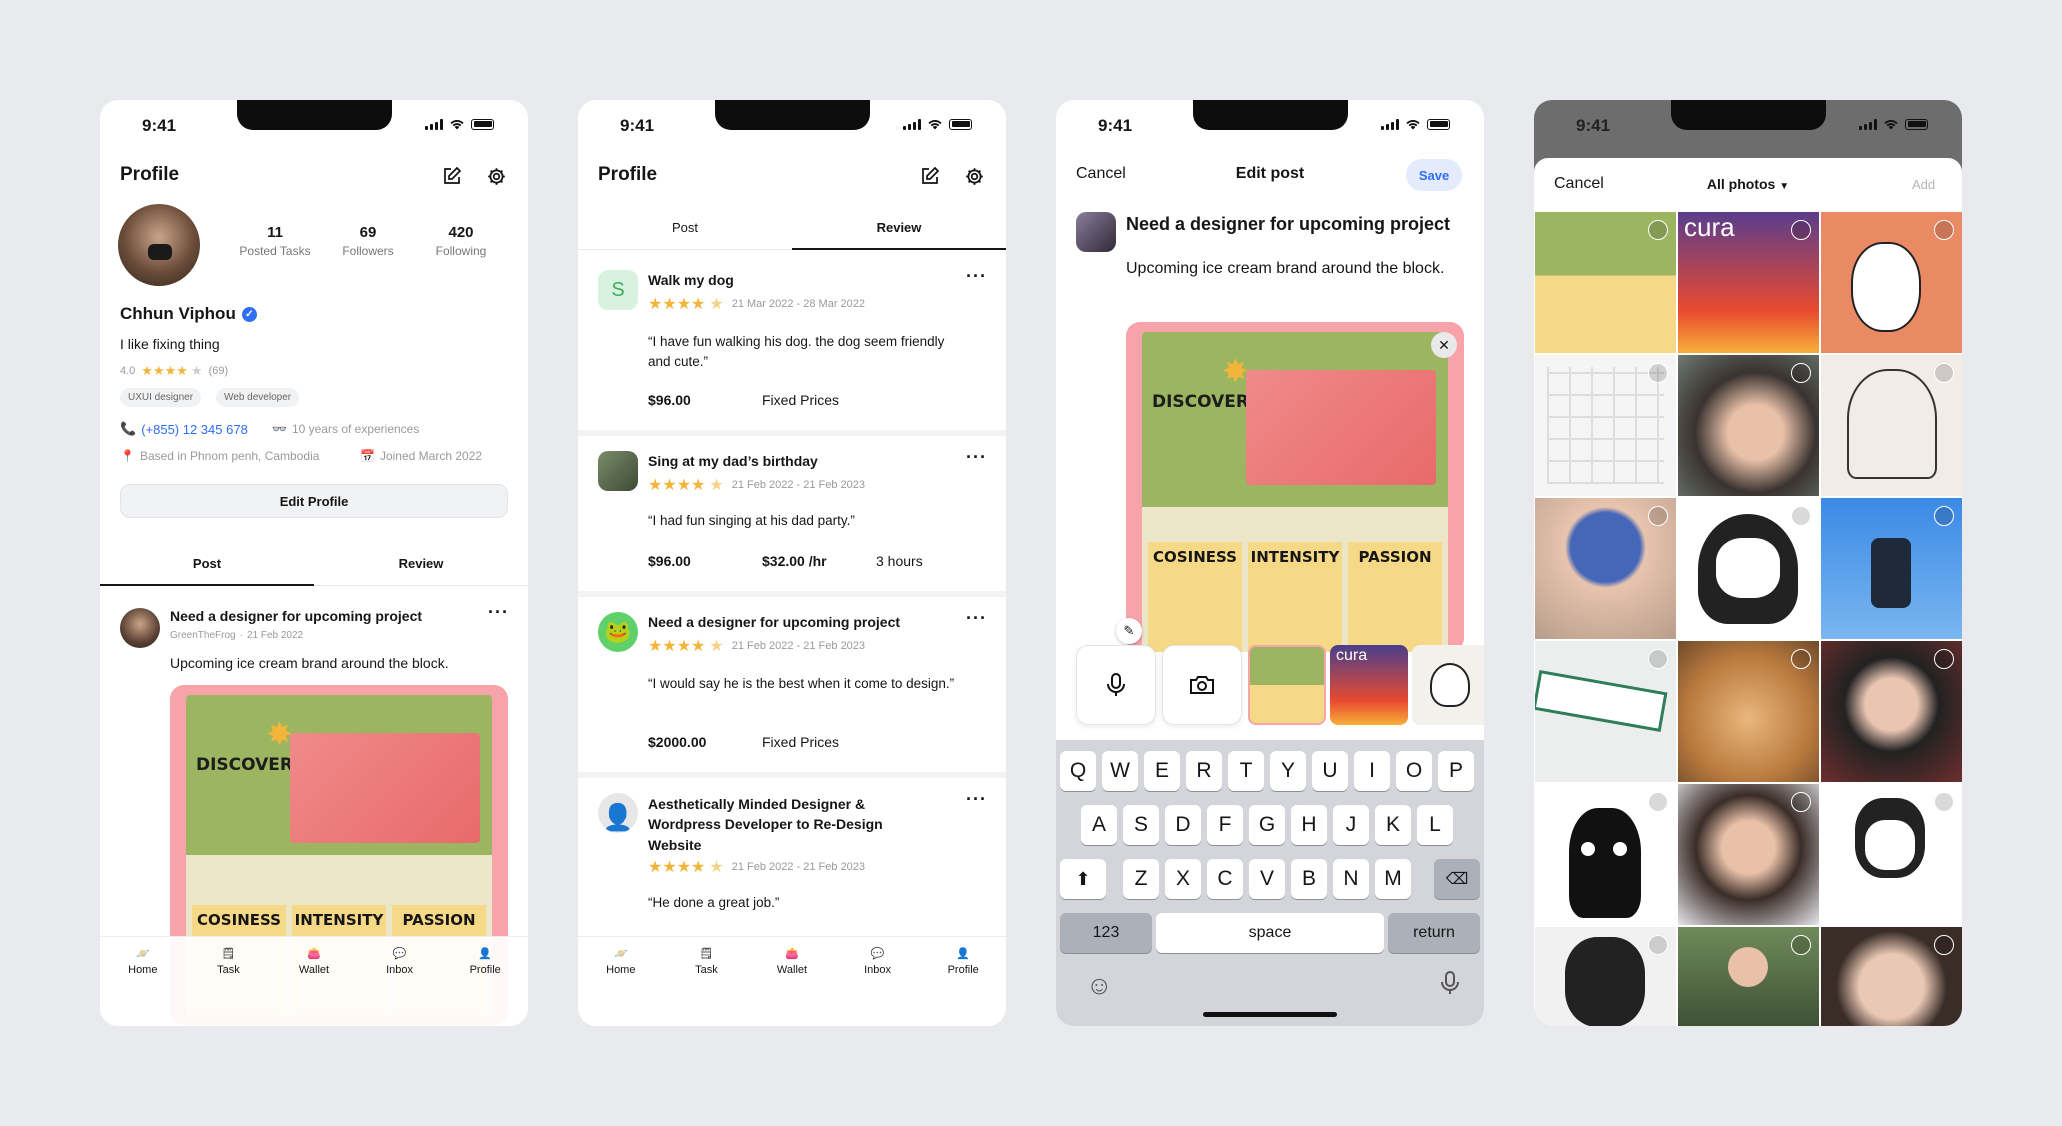 The height and width of the screenshot is (1126, 2062). What do you see at coordinates (1099, 825) in the screenshot?
I see `key-a: A` at bounding box center [1099, 825].